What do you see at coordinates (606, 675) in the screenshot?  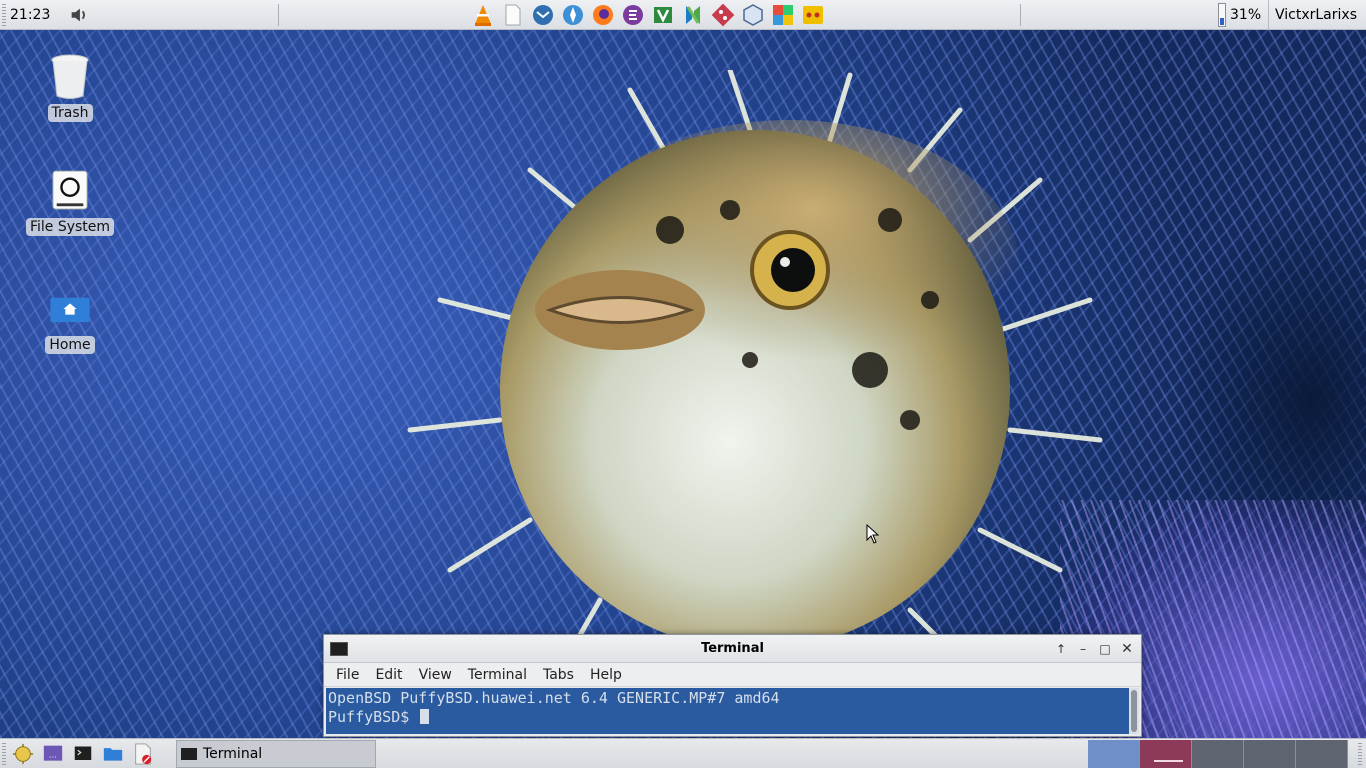 I see `menu-help: Help` at bounding box center [606, 675].